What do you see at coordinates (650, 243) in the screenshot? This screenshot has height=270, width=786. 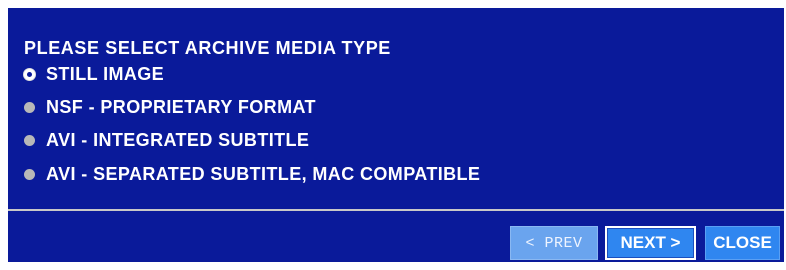 I see `next-button: NEXT >` at bounding box center [650, 243].